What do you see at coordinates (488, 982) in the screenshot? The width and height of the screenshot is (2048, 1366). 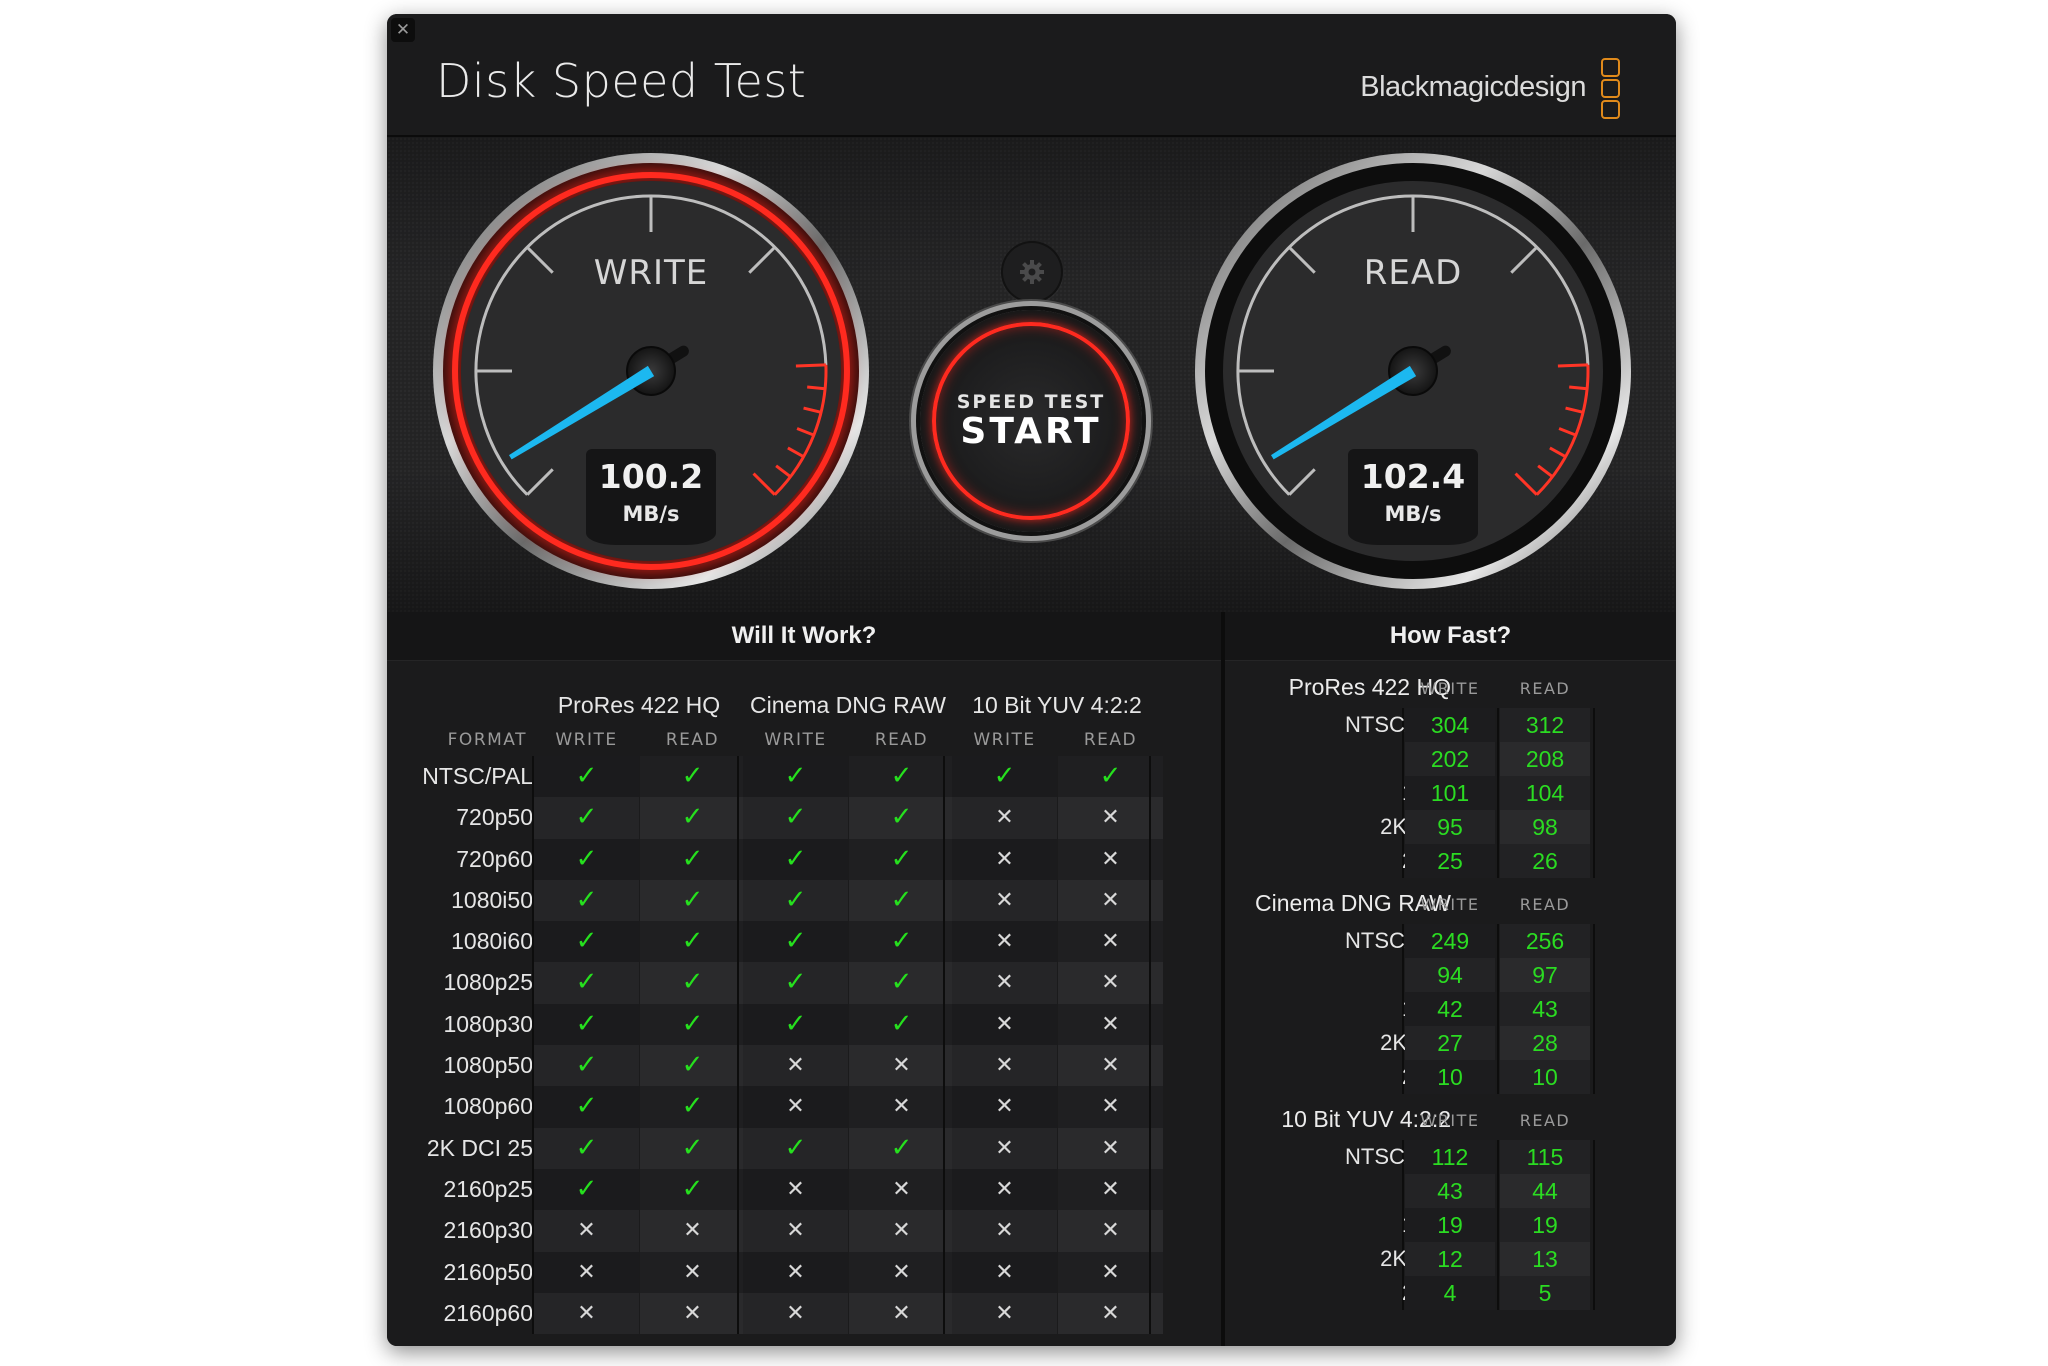 I see `format-label: 1080p25` at bounding box center [488, 982].